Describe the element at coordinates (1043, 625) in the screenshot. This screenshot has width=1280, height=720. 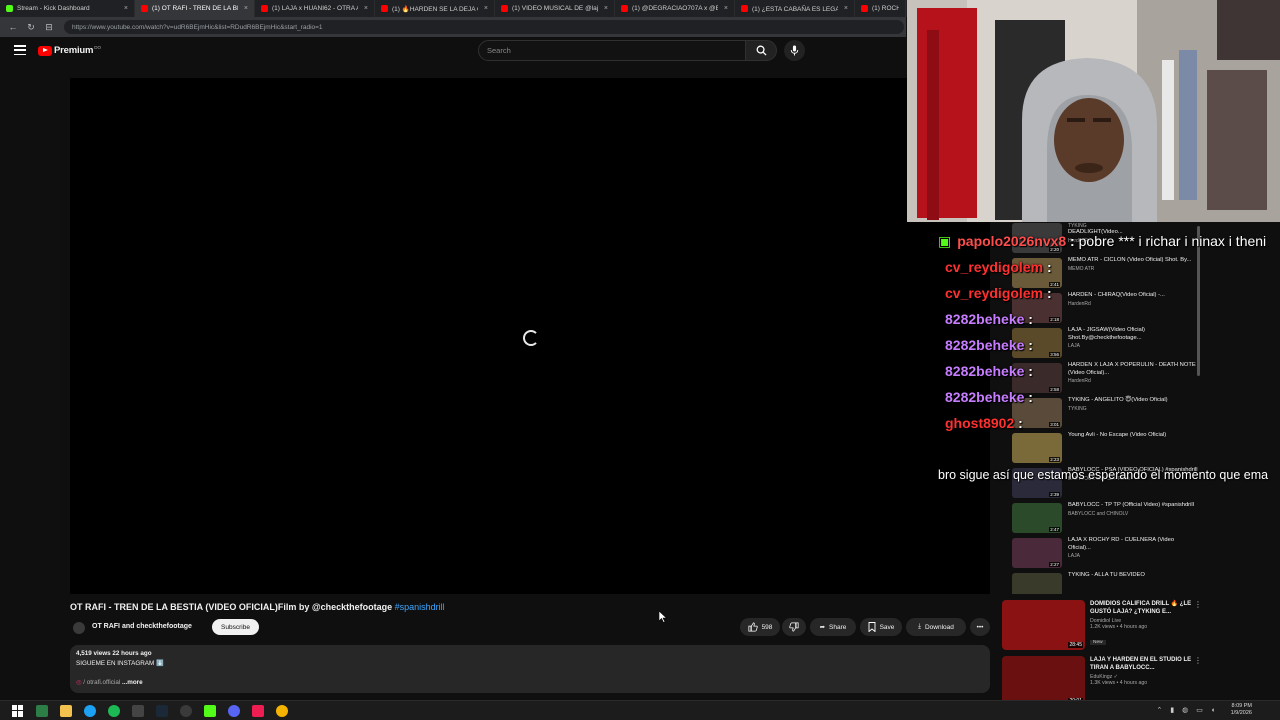
I see `video-thumbnail: 28:45` at that location.